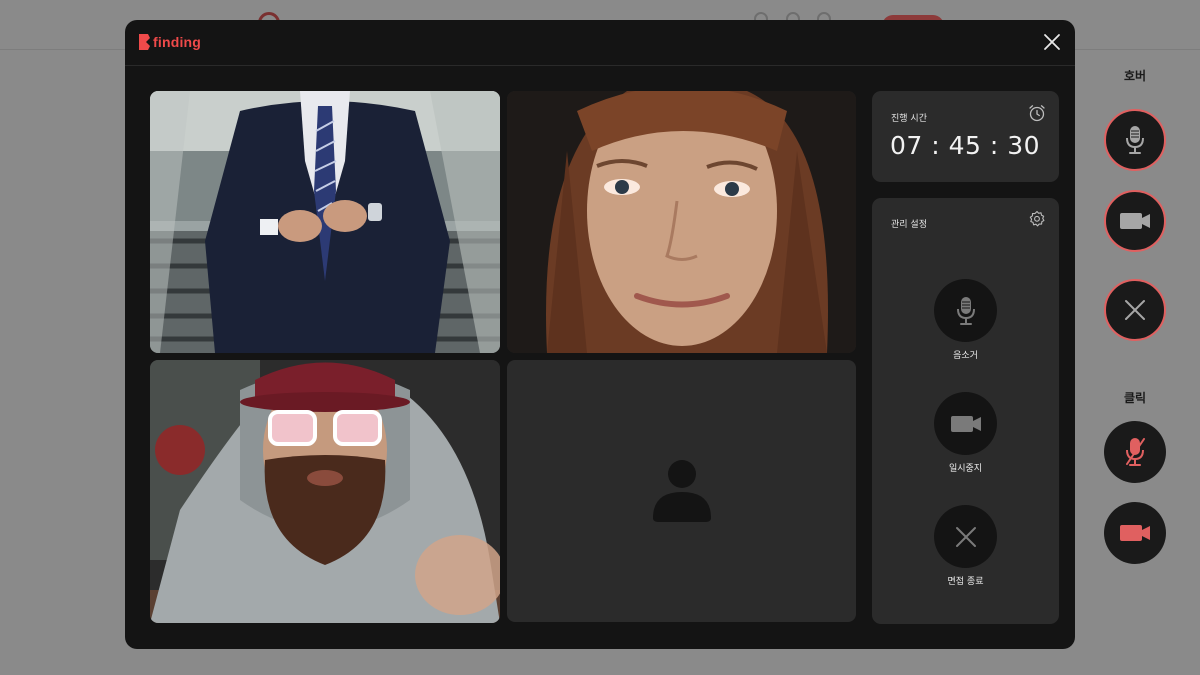 Image resolution: width=1200 pixels, height=675 pixels. I want to click on end-interview-label: 면접 종료, so click(965, 582).